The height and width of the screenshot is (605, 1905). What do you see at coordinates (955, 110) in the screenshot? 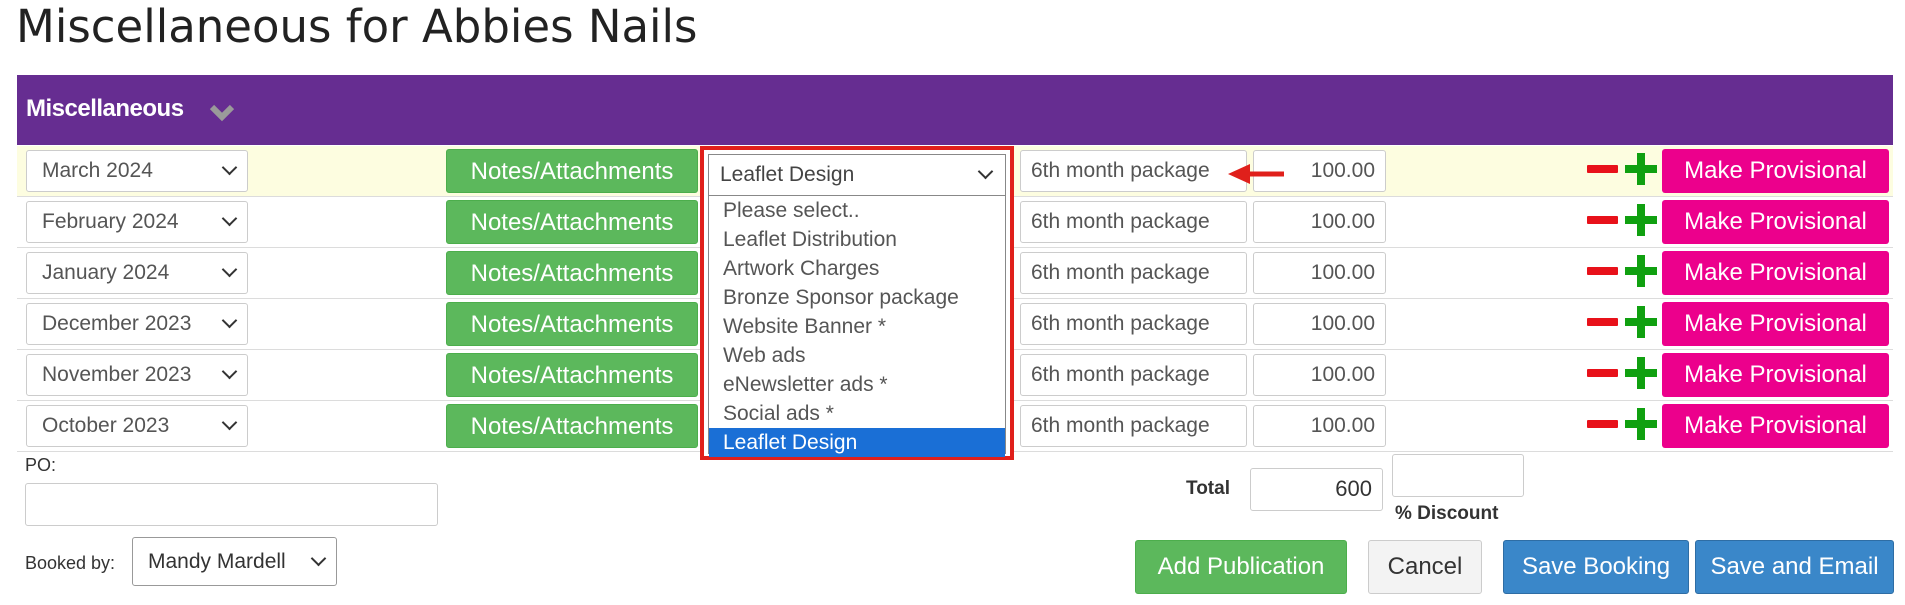
I see `panel-header: Miscellaneous` at bounding box center [955, 110].